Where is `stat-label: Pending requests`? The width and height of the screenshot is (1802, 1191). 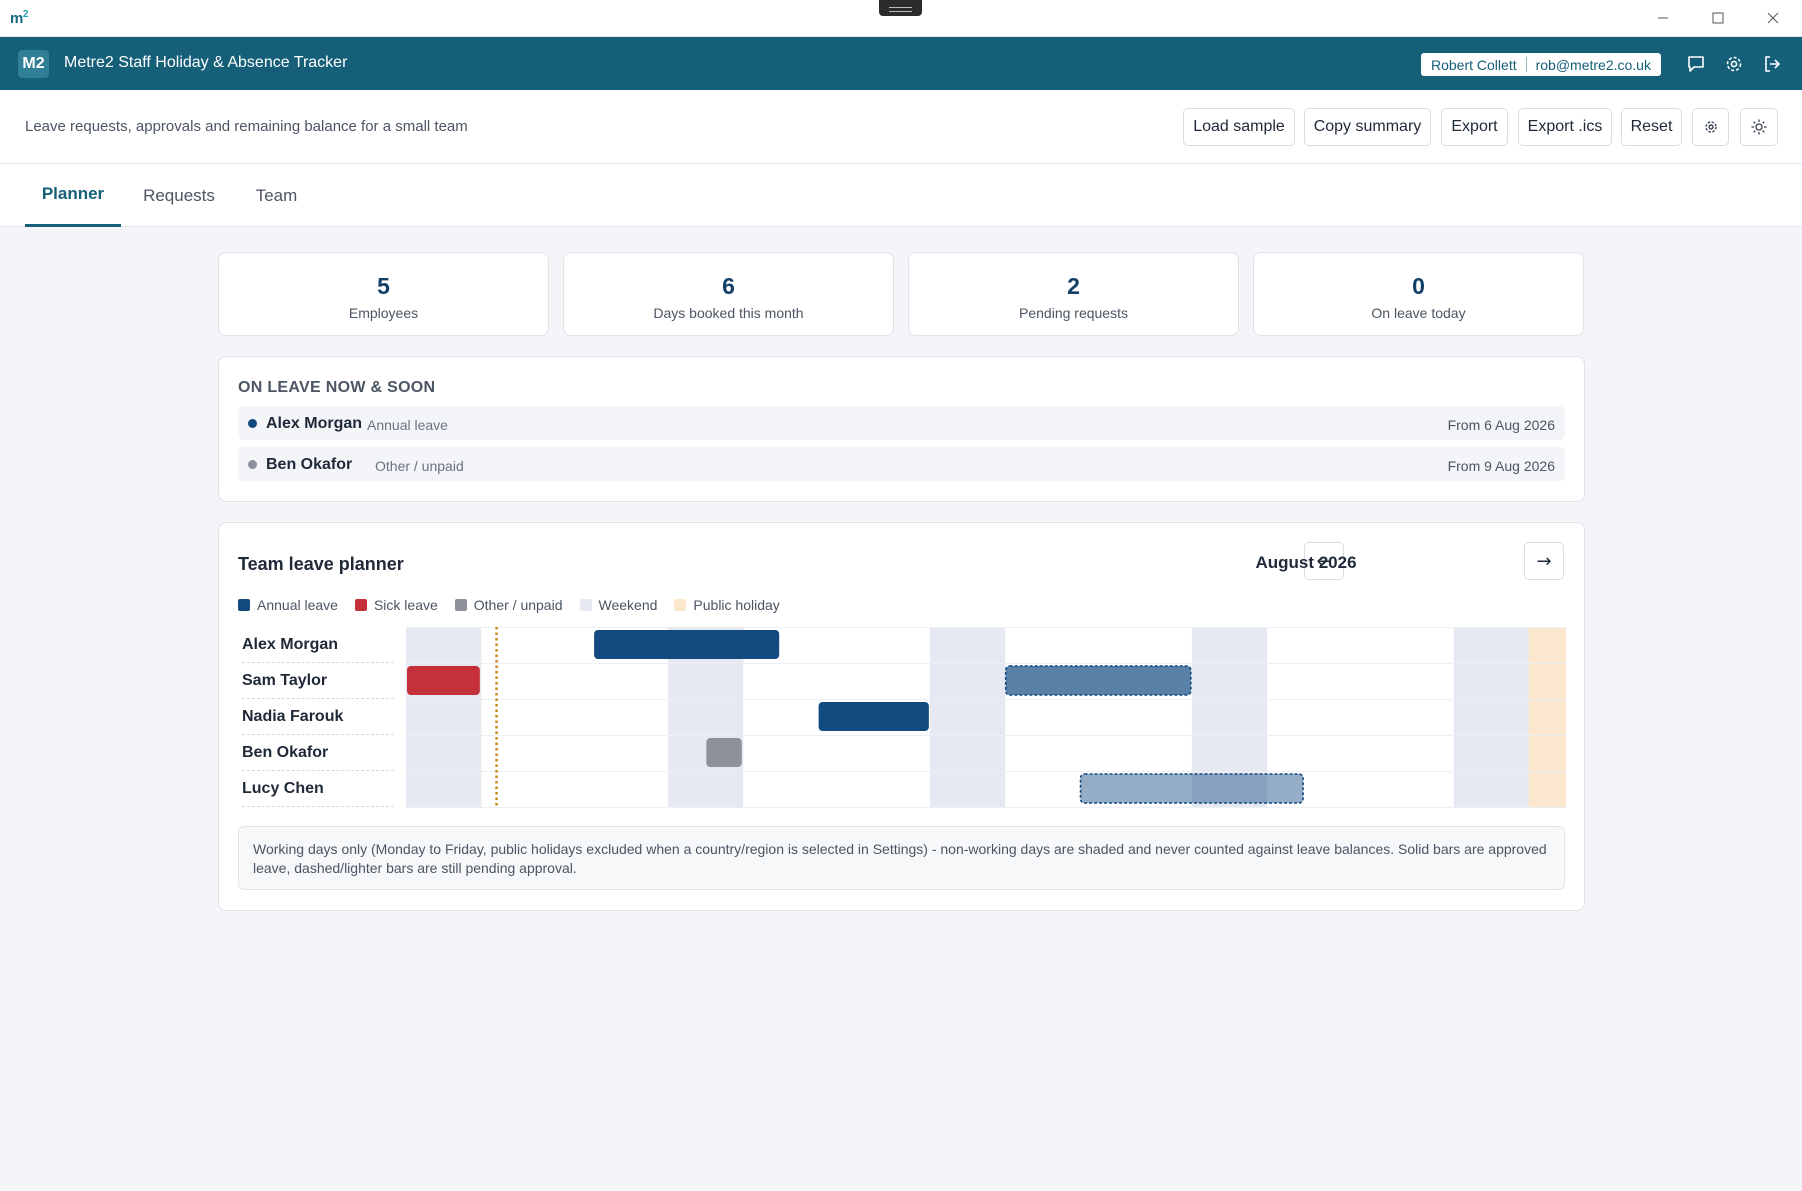
stat-label: Pending requests is located at coordinates (1073, 313).